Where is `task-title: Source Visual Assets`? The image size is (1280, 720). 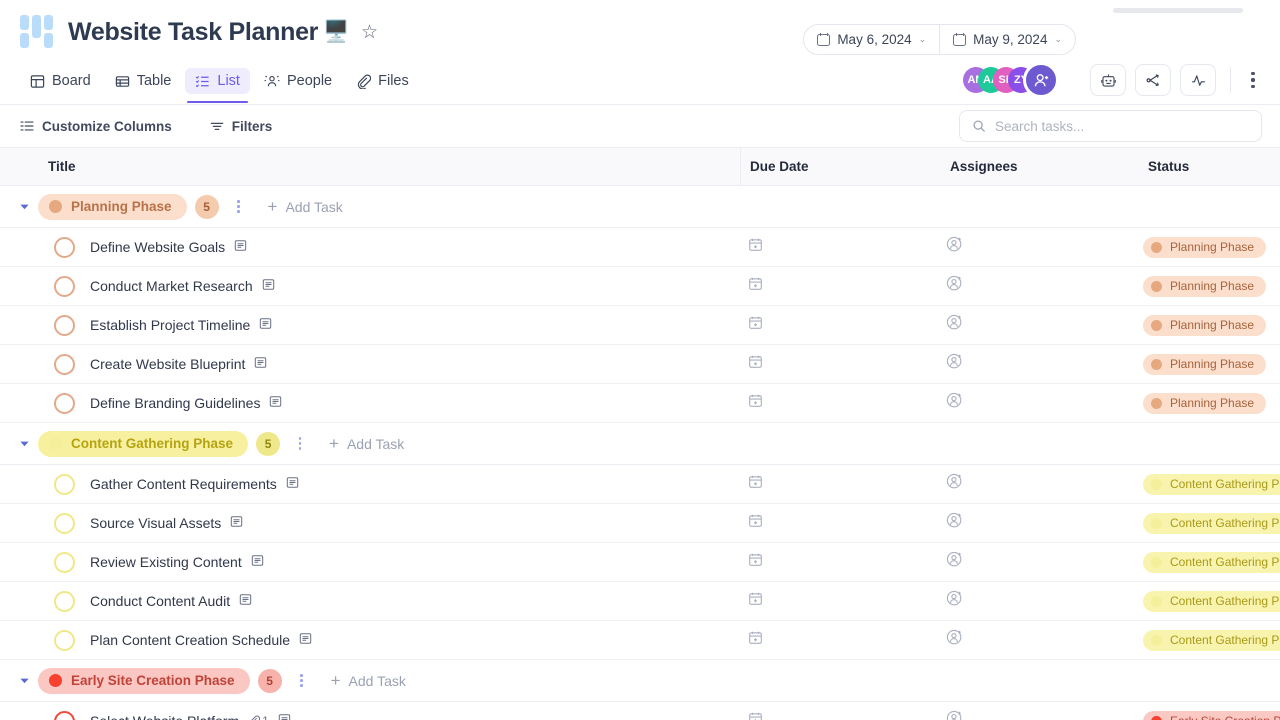 task-title: Source Visual Assets is located at coordinates (166, 523).